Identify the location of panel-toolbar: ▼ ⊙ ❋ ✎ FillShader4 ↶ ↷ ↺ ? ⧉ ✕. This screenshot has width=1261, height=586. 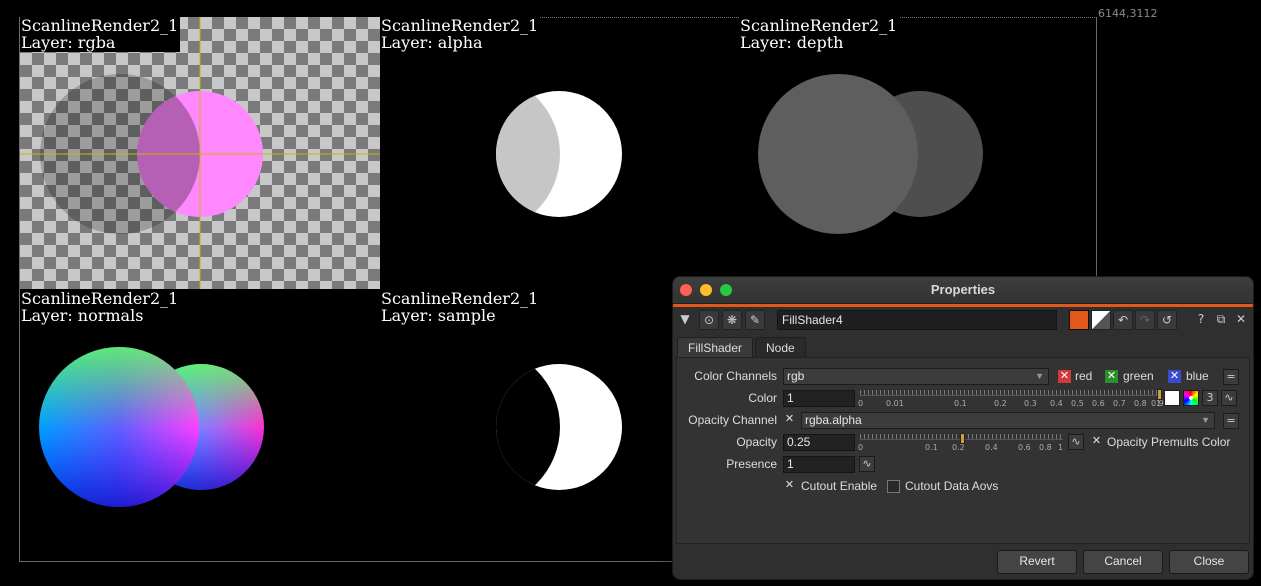
(963, 320).